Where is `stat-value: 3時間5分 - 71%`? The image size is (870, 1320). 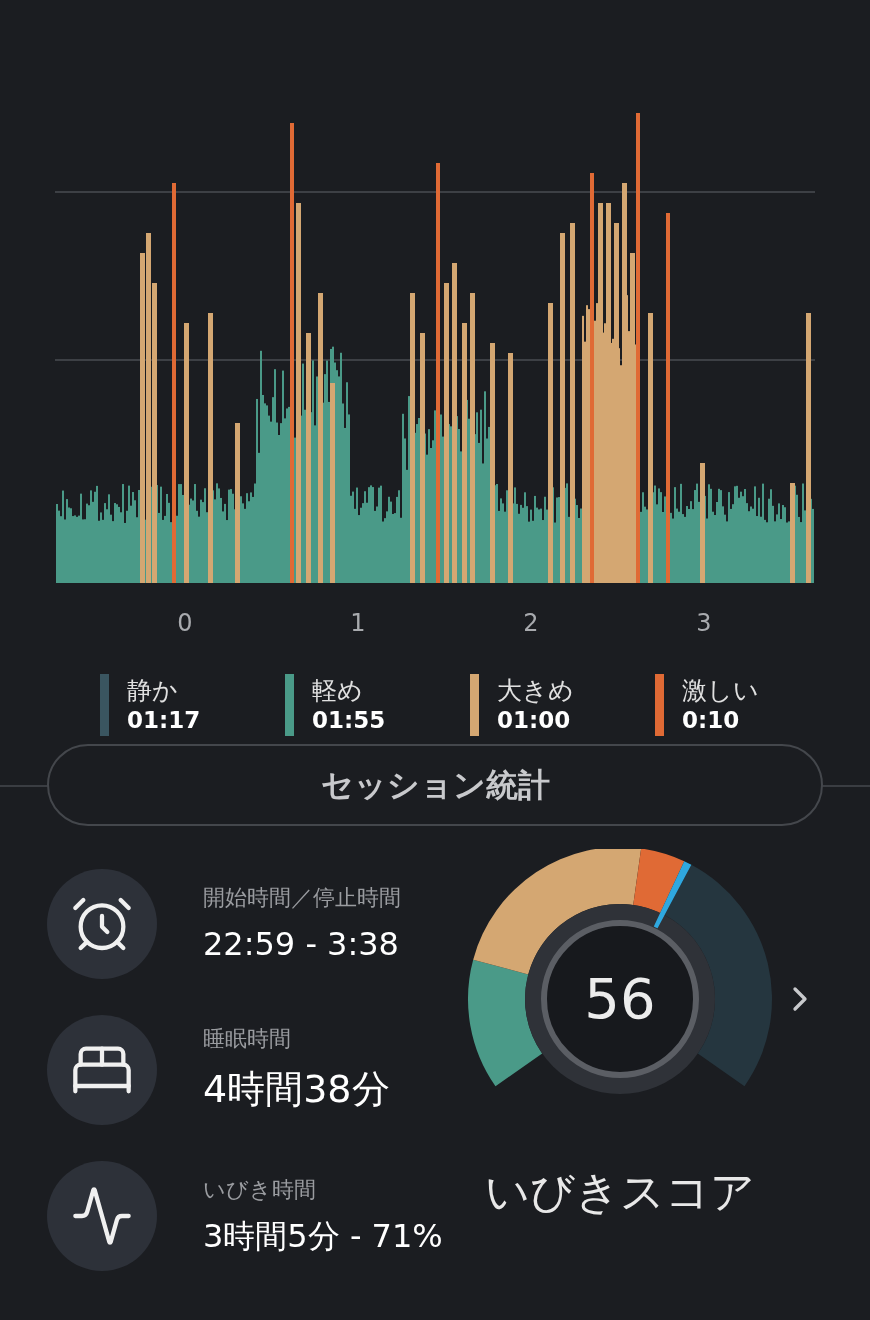 stat-value: 3時間5分 - 71% is located at coordinates (323, 1236).